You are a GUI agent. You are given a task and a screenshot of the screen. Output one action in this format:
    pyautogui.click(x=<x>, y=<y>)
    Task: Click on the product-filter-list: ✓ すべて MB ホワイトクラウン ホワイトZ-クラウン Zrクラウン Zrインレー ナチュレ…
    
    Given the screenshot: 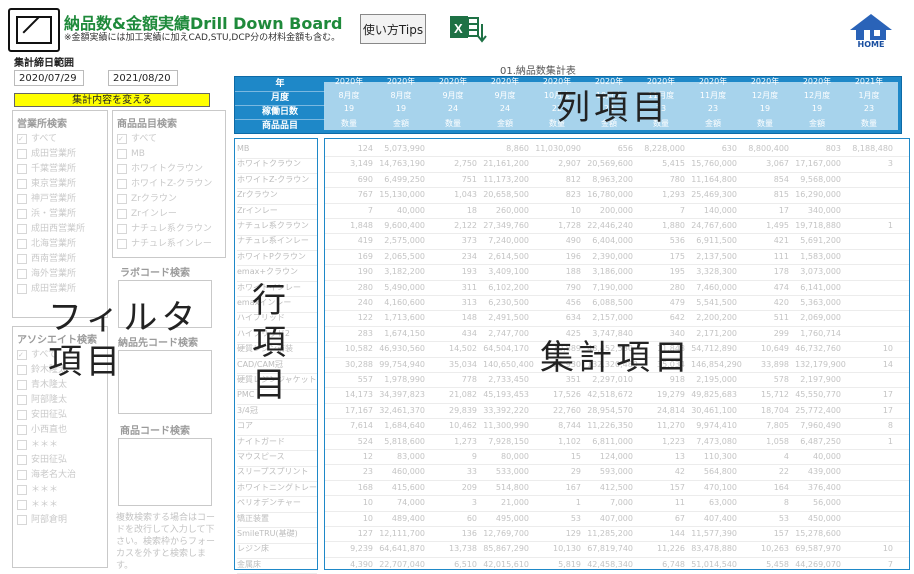 What is the action you would take?
    pyautogui.click(x=169, y=192)
    